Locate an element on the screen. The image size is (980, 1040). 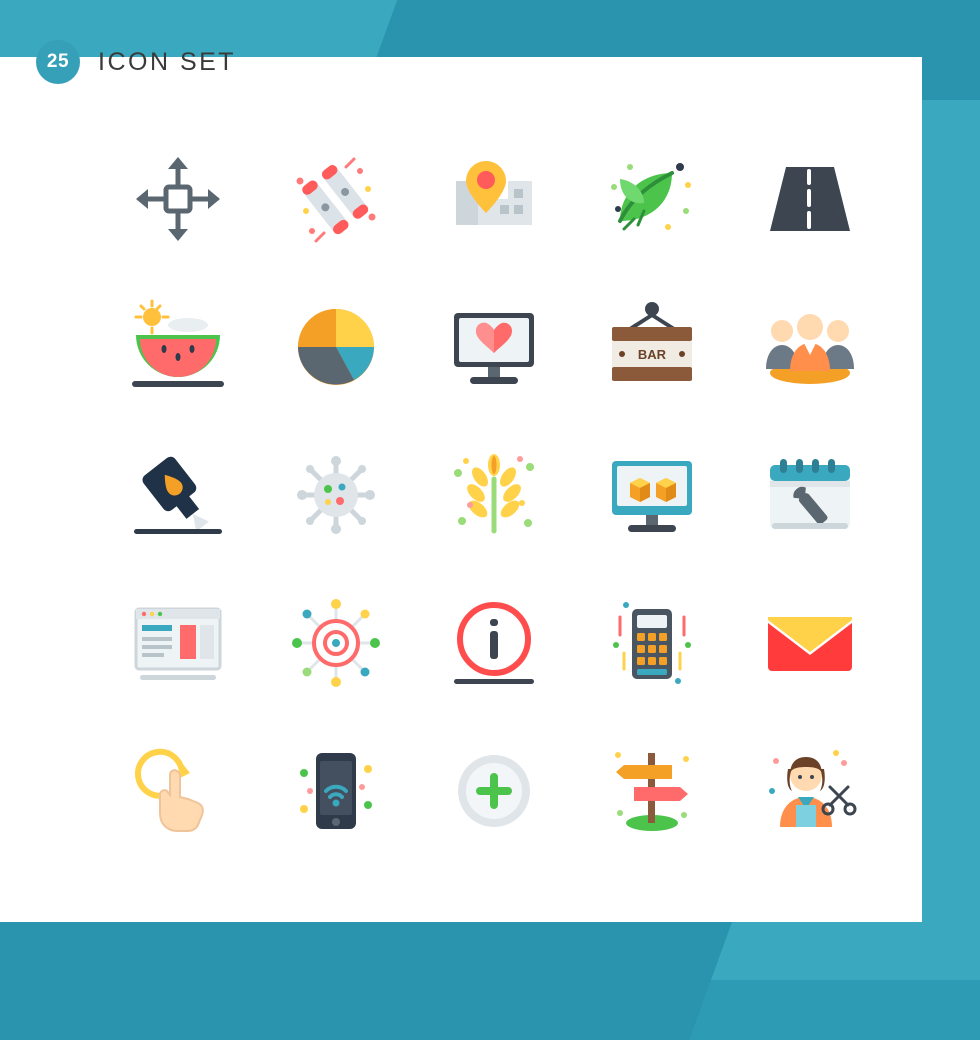
monitor-boxes-icon is located at coordinates (652, 496).